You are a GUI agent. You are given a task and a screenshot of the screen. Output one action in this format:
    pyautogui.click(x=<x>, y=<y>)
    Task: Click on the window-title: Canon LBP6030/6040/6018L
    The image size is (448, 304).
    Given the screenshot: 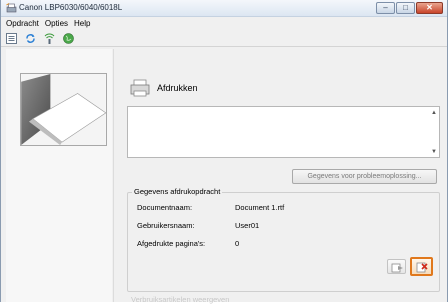 What is the action you would take?
    pyautogui.click(x=71, y=7)
    